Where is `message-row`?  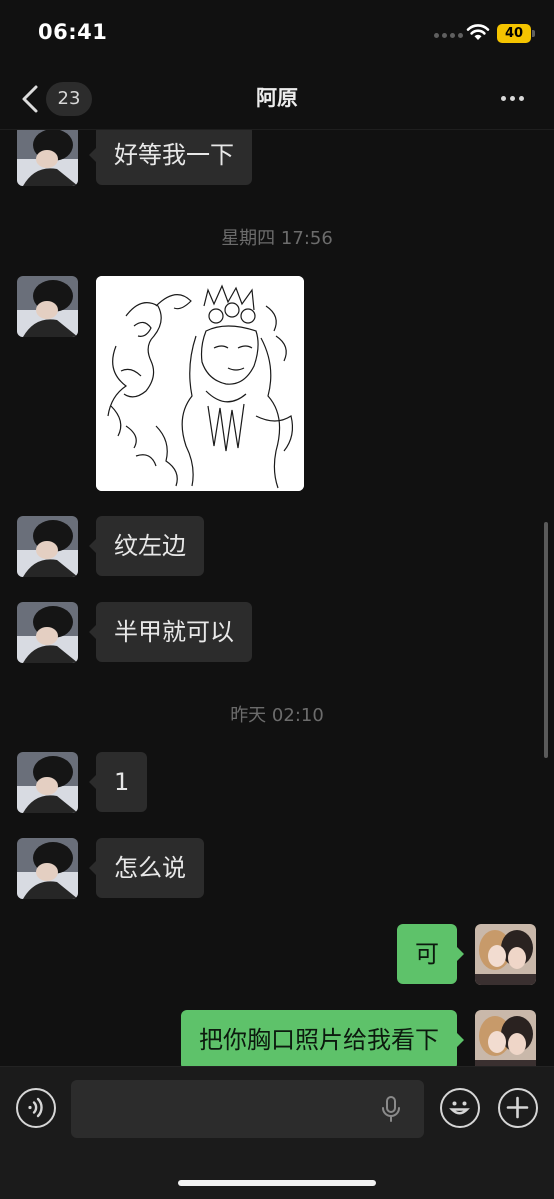
message-row is located at coordinates (160, 383).